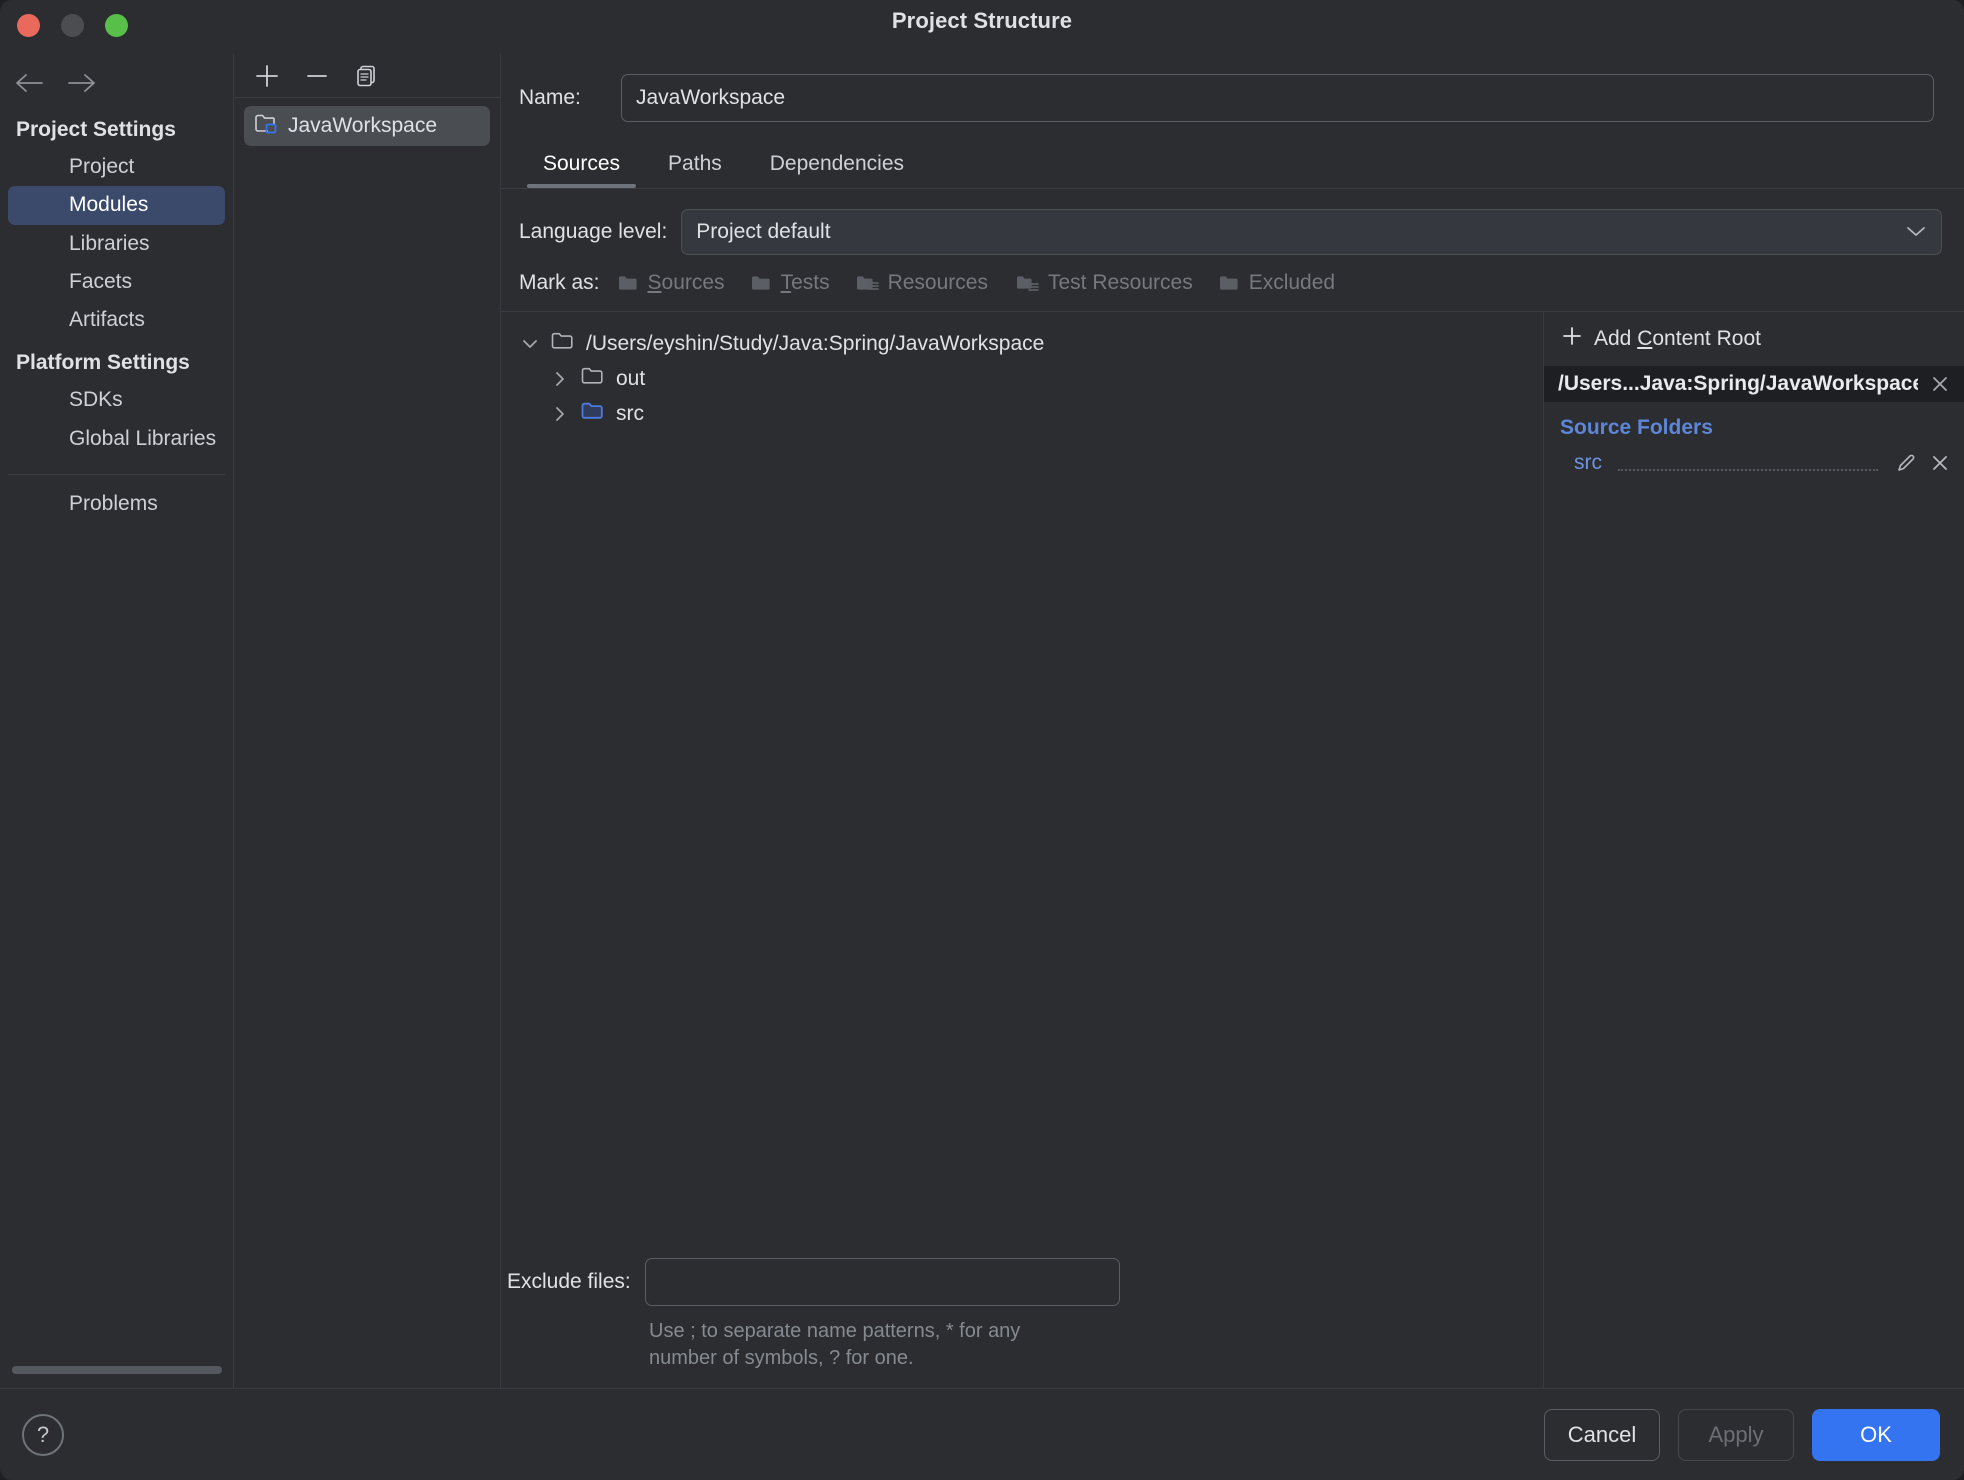  What do you see at coordinates (116, 474) in the screenshot?
I see `sidebar-divider` at bounding box center [116, 474].